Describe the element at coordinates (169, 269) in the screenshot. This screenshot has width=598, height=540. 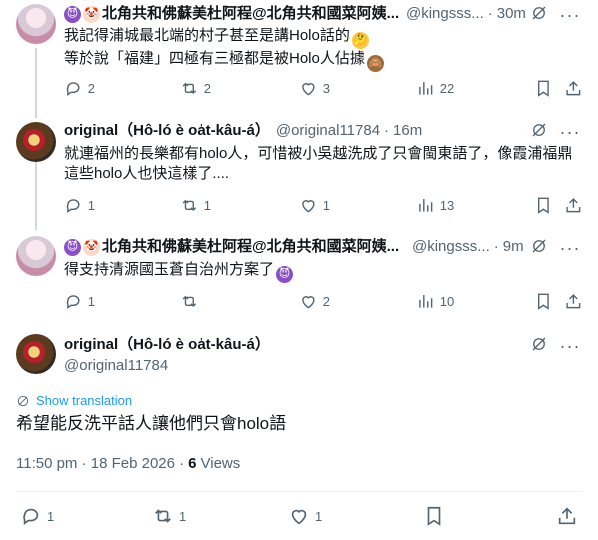
I see `post-text-line: 得支持清源國玉蒼自治州方案了` at that location.